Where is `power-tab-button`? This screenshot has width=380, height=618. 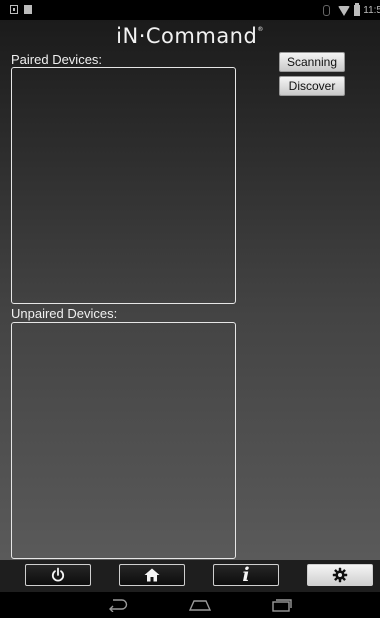
power-tab-button is located at coordinates (58, 575).